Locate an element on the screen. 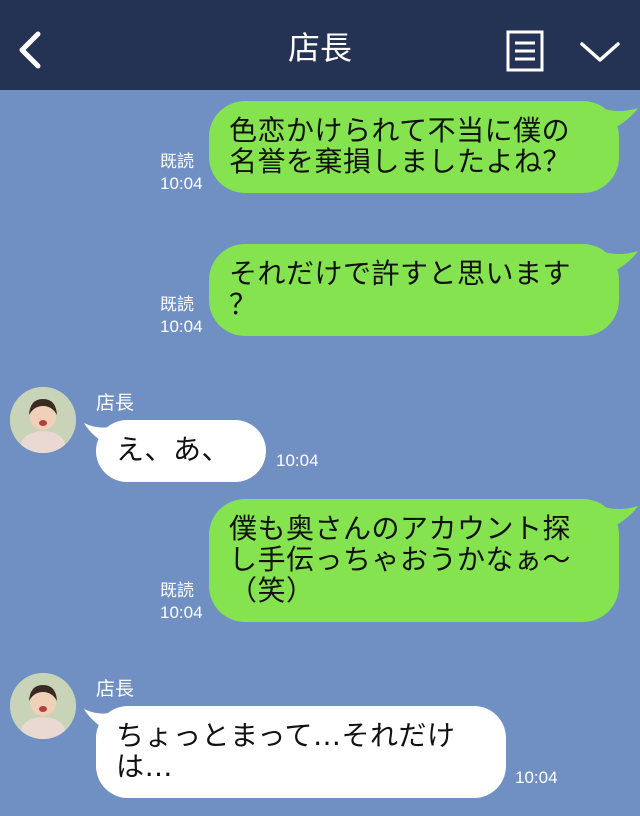  message-bubble: え、あ、 is located at coordinates (181, 451).